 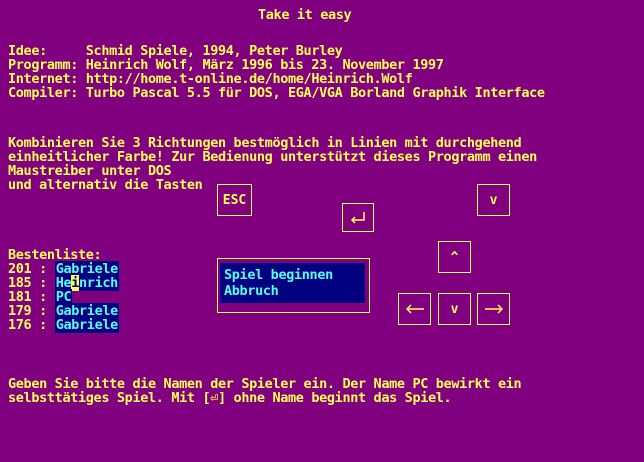 I want to click on start-menu: Spiel beginnen Abbruch, so click(x=293, y=285).